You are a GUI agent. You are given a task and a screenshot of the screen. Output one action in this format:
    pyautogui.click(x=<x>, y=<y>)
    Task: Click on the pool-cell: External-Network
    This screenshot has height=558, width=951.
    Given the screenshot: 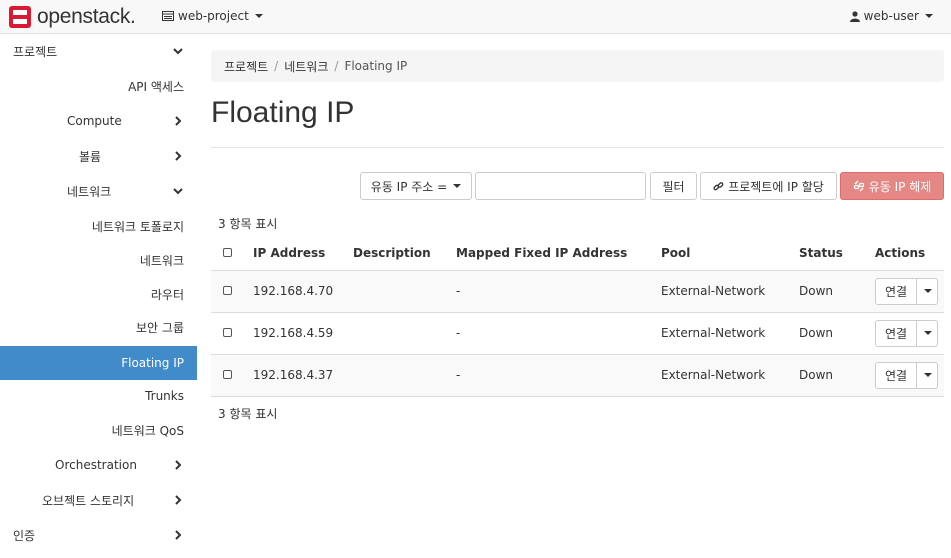 What is the action you would take?
    pyautogui.click(x=730, y=333)
    